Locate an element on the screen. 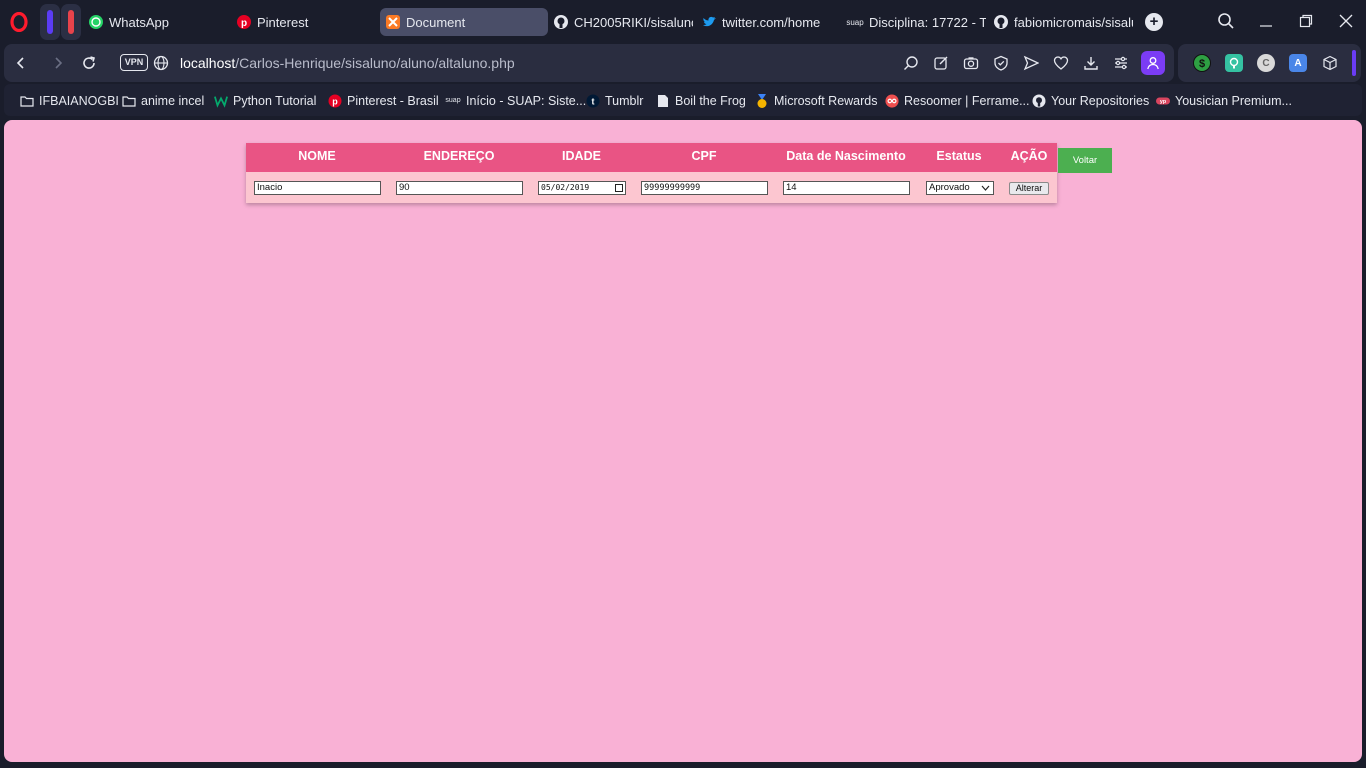  tab-twitter: twitter.com/home is located at coordinates (771, 22).